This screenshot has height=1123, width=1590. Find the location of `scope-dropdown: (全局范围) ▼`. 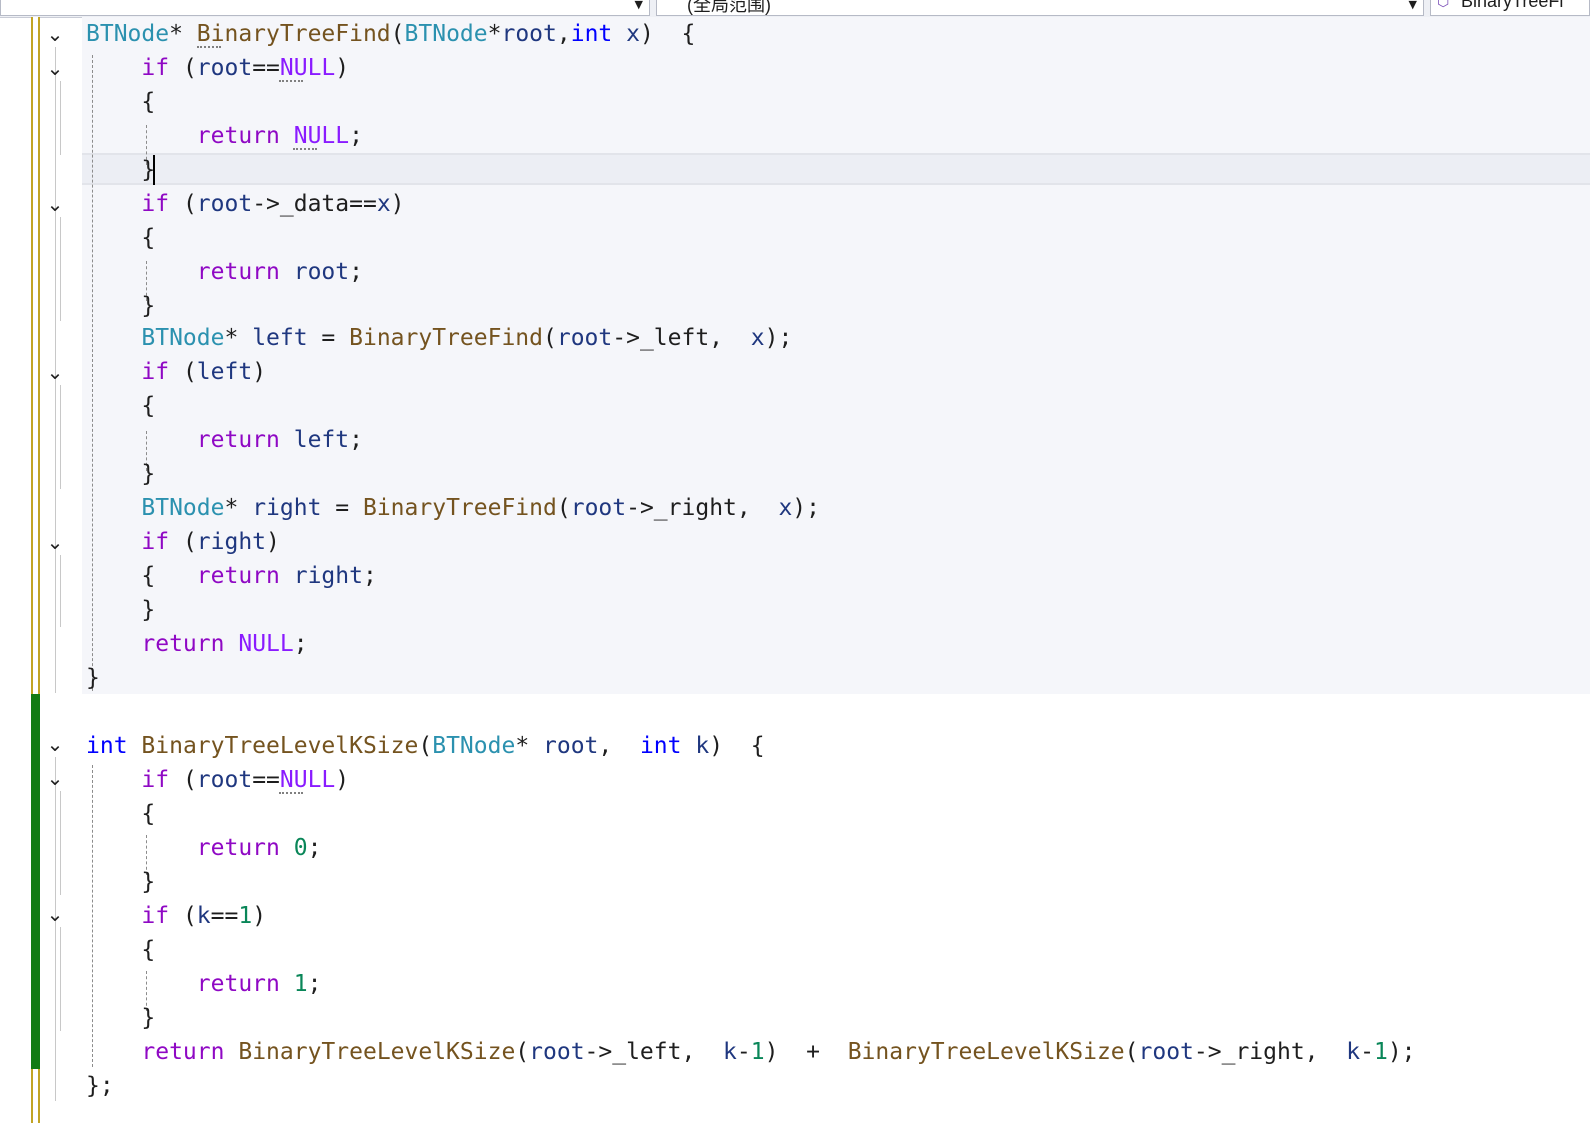

scope-dropdown: (全局范围) ▼ is located at coordinates (1040, 8).